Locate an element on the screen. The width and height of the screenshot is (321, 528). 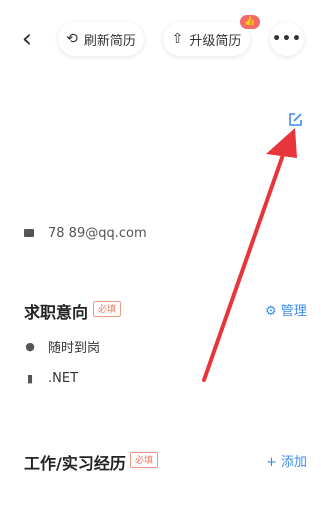
refresh-resume-label: 刷新简历 is located at coordinates (109, 41).